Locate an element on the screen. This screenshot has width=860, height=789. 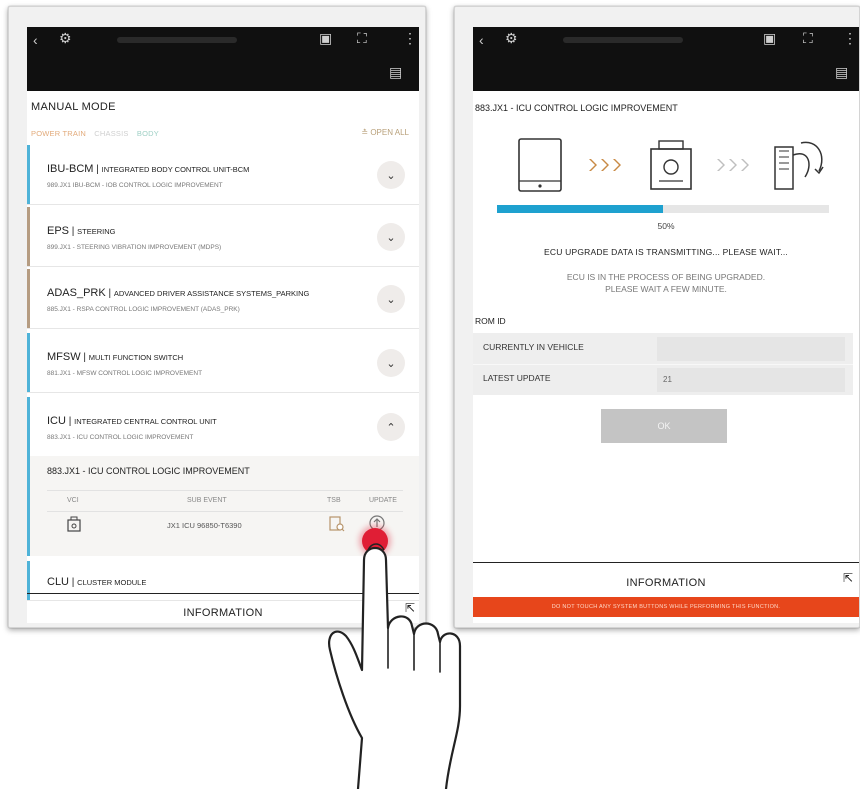
open-all-button: ≛ OPEN ALL is located at coordinates (385, 132).